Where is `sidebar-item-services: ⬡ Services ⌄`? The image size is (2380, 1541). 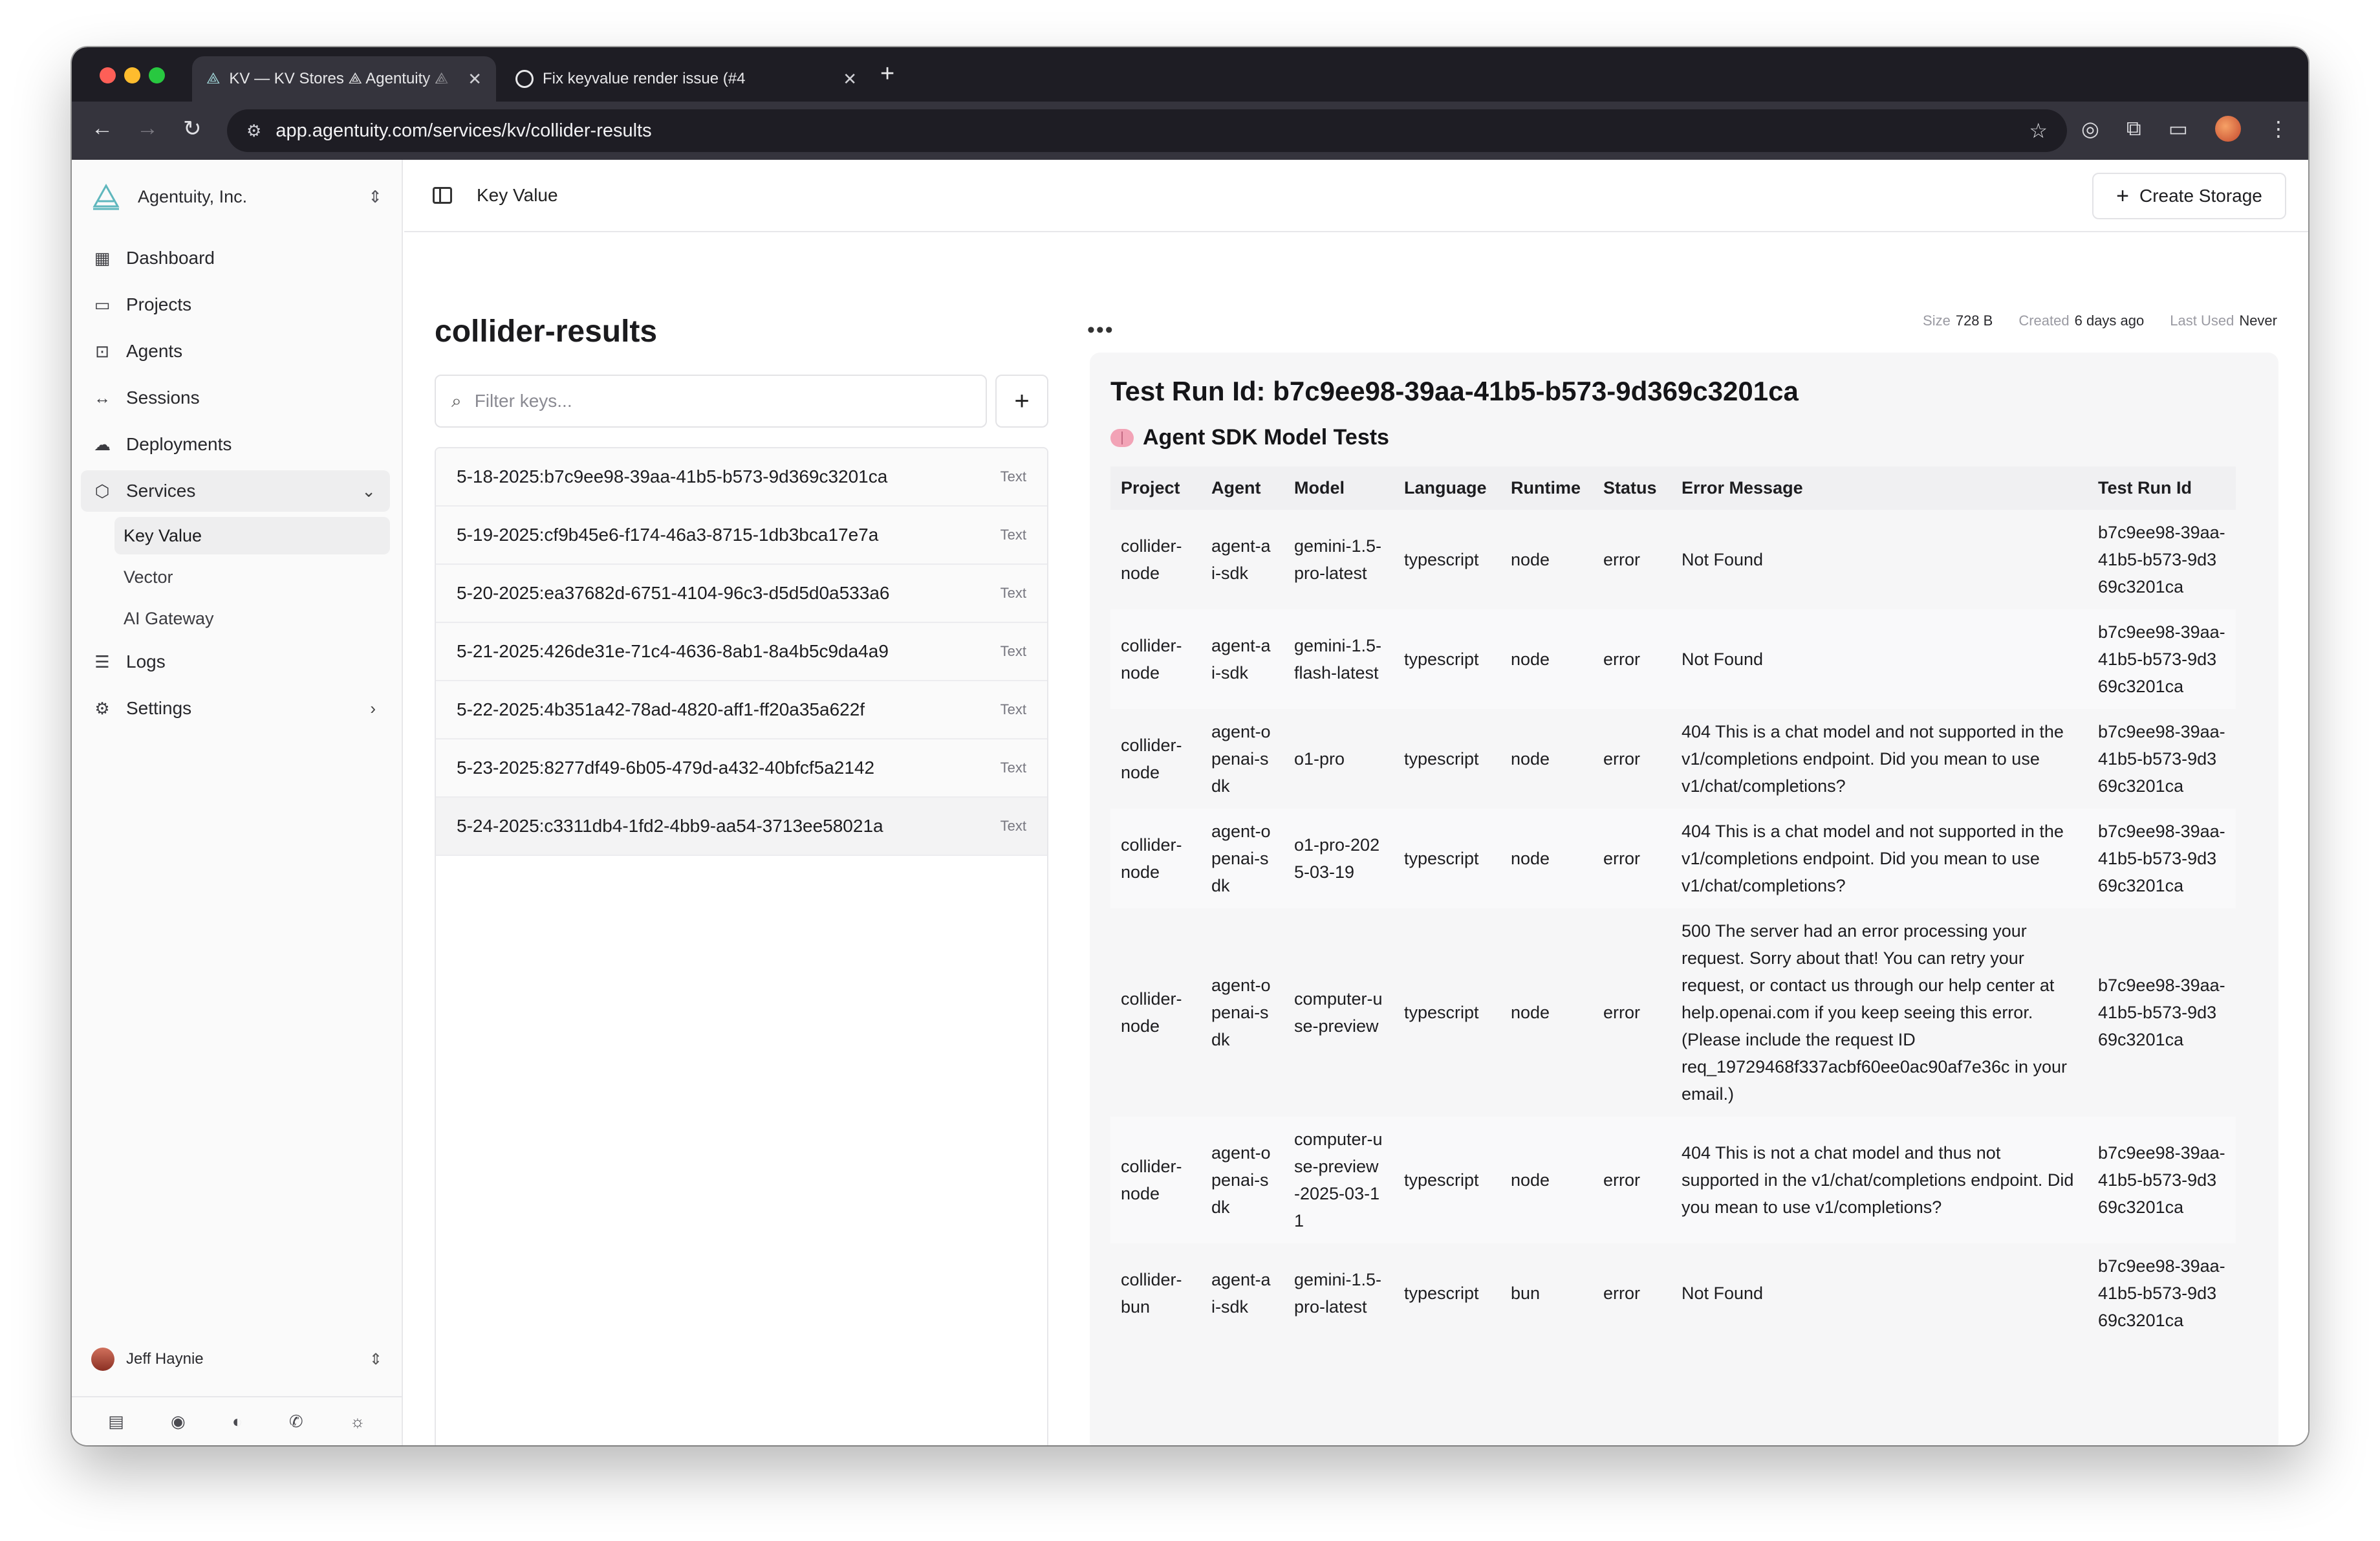 sidebar-item-services: ⬡ Services ⌄ is located at coordinates (235, 491).